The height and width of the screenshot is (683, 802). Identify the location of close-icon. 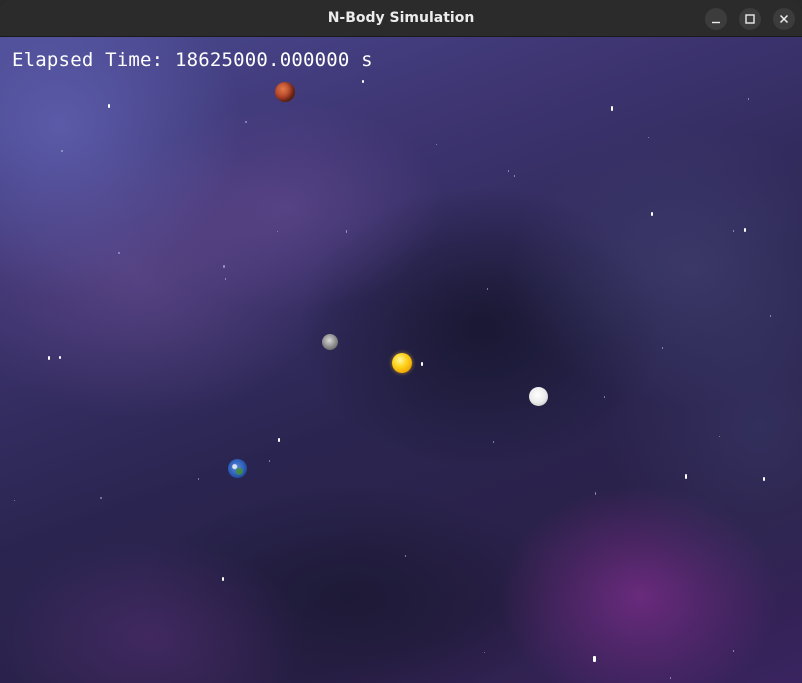
(784, 19).